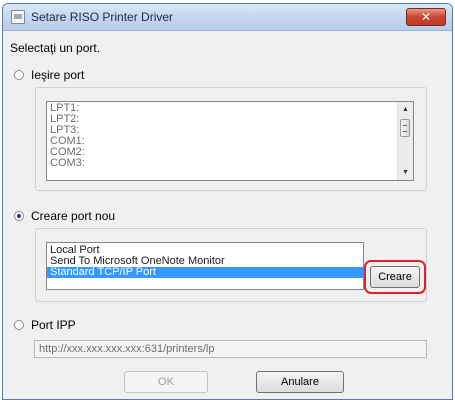  What do you see at coordinates (405, 109) in the screenshot?
I see `scroll-up-icon: ▲` at bounding box center [405, 109].